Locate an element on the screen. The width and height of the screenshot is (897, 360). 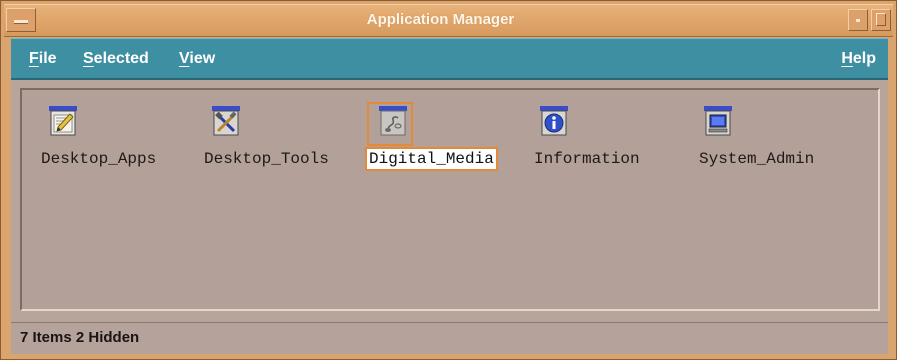
app-group-label: System_Admin is located at coordinates (757, 159).